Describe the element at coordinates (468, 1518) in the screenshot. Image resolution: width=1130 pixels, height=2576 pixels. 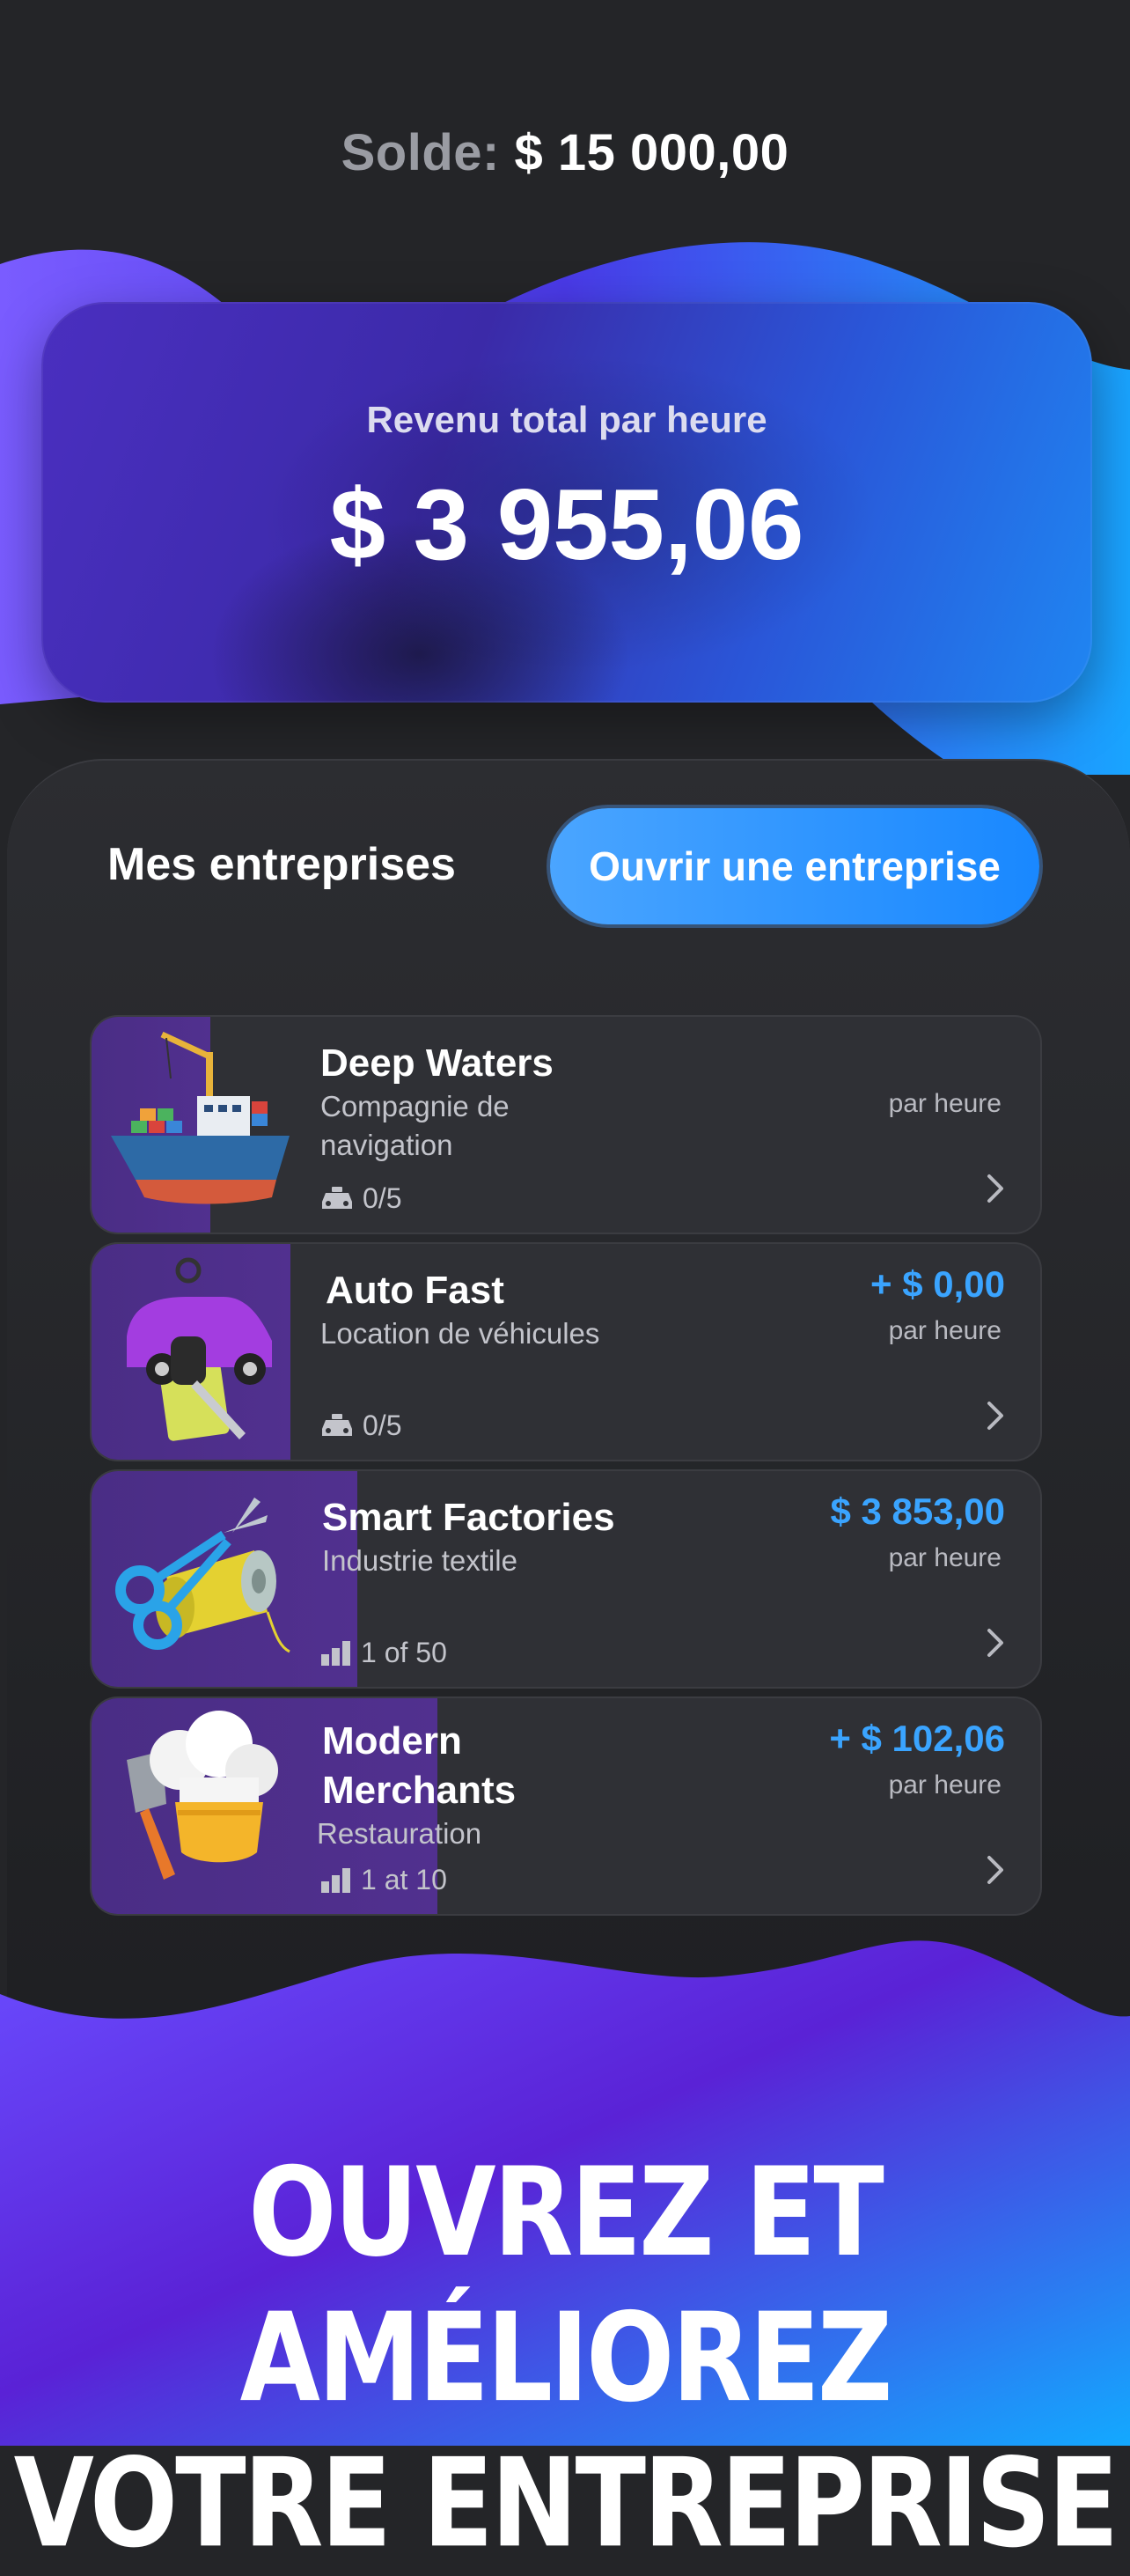
I see `company-name: Smart Factories` at that location.